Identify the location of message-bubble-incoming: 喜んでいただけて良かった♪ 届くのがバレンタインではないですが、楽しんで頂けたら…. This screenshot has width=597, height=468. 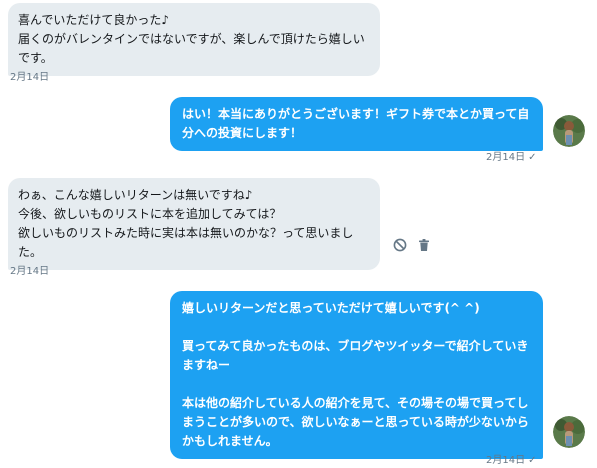
(194, 39).